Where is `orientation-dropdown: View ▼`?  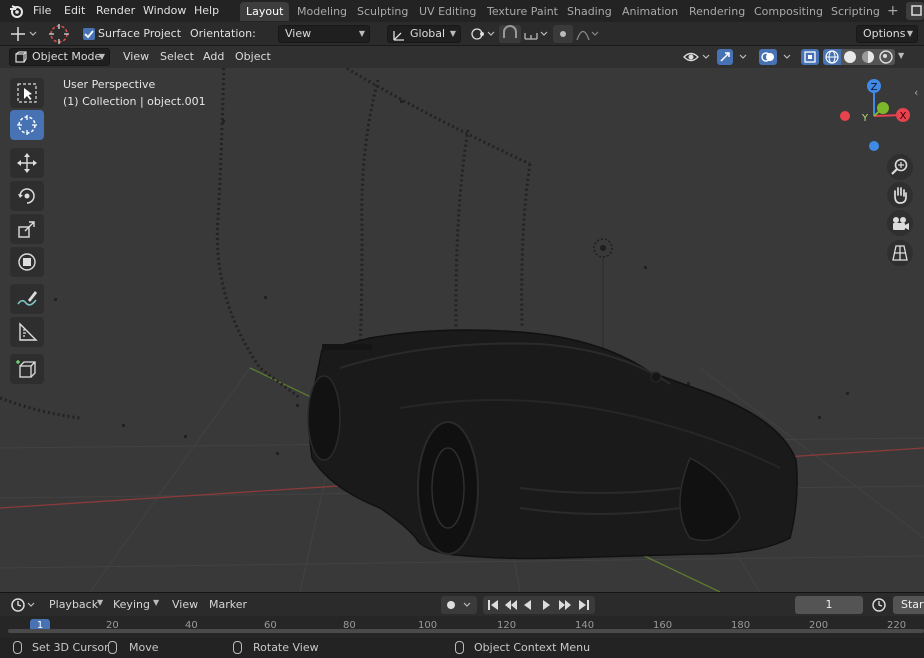
orientation-dropdown: View ▼ is located at coordinates (324, 34).